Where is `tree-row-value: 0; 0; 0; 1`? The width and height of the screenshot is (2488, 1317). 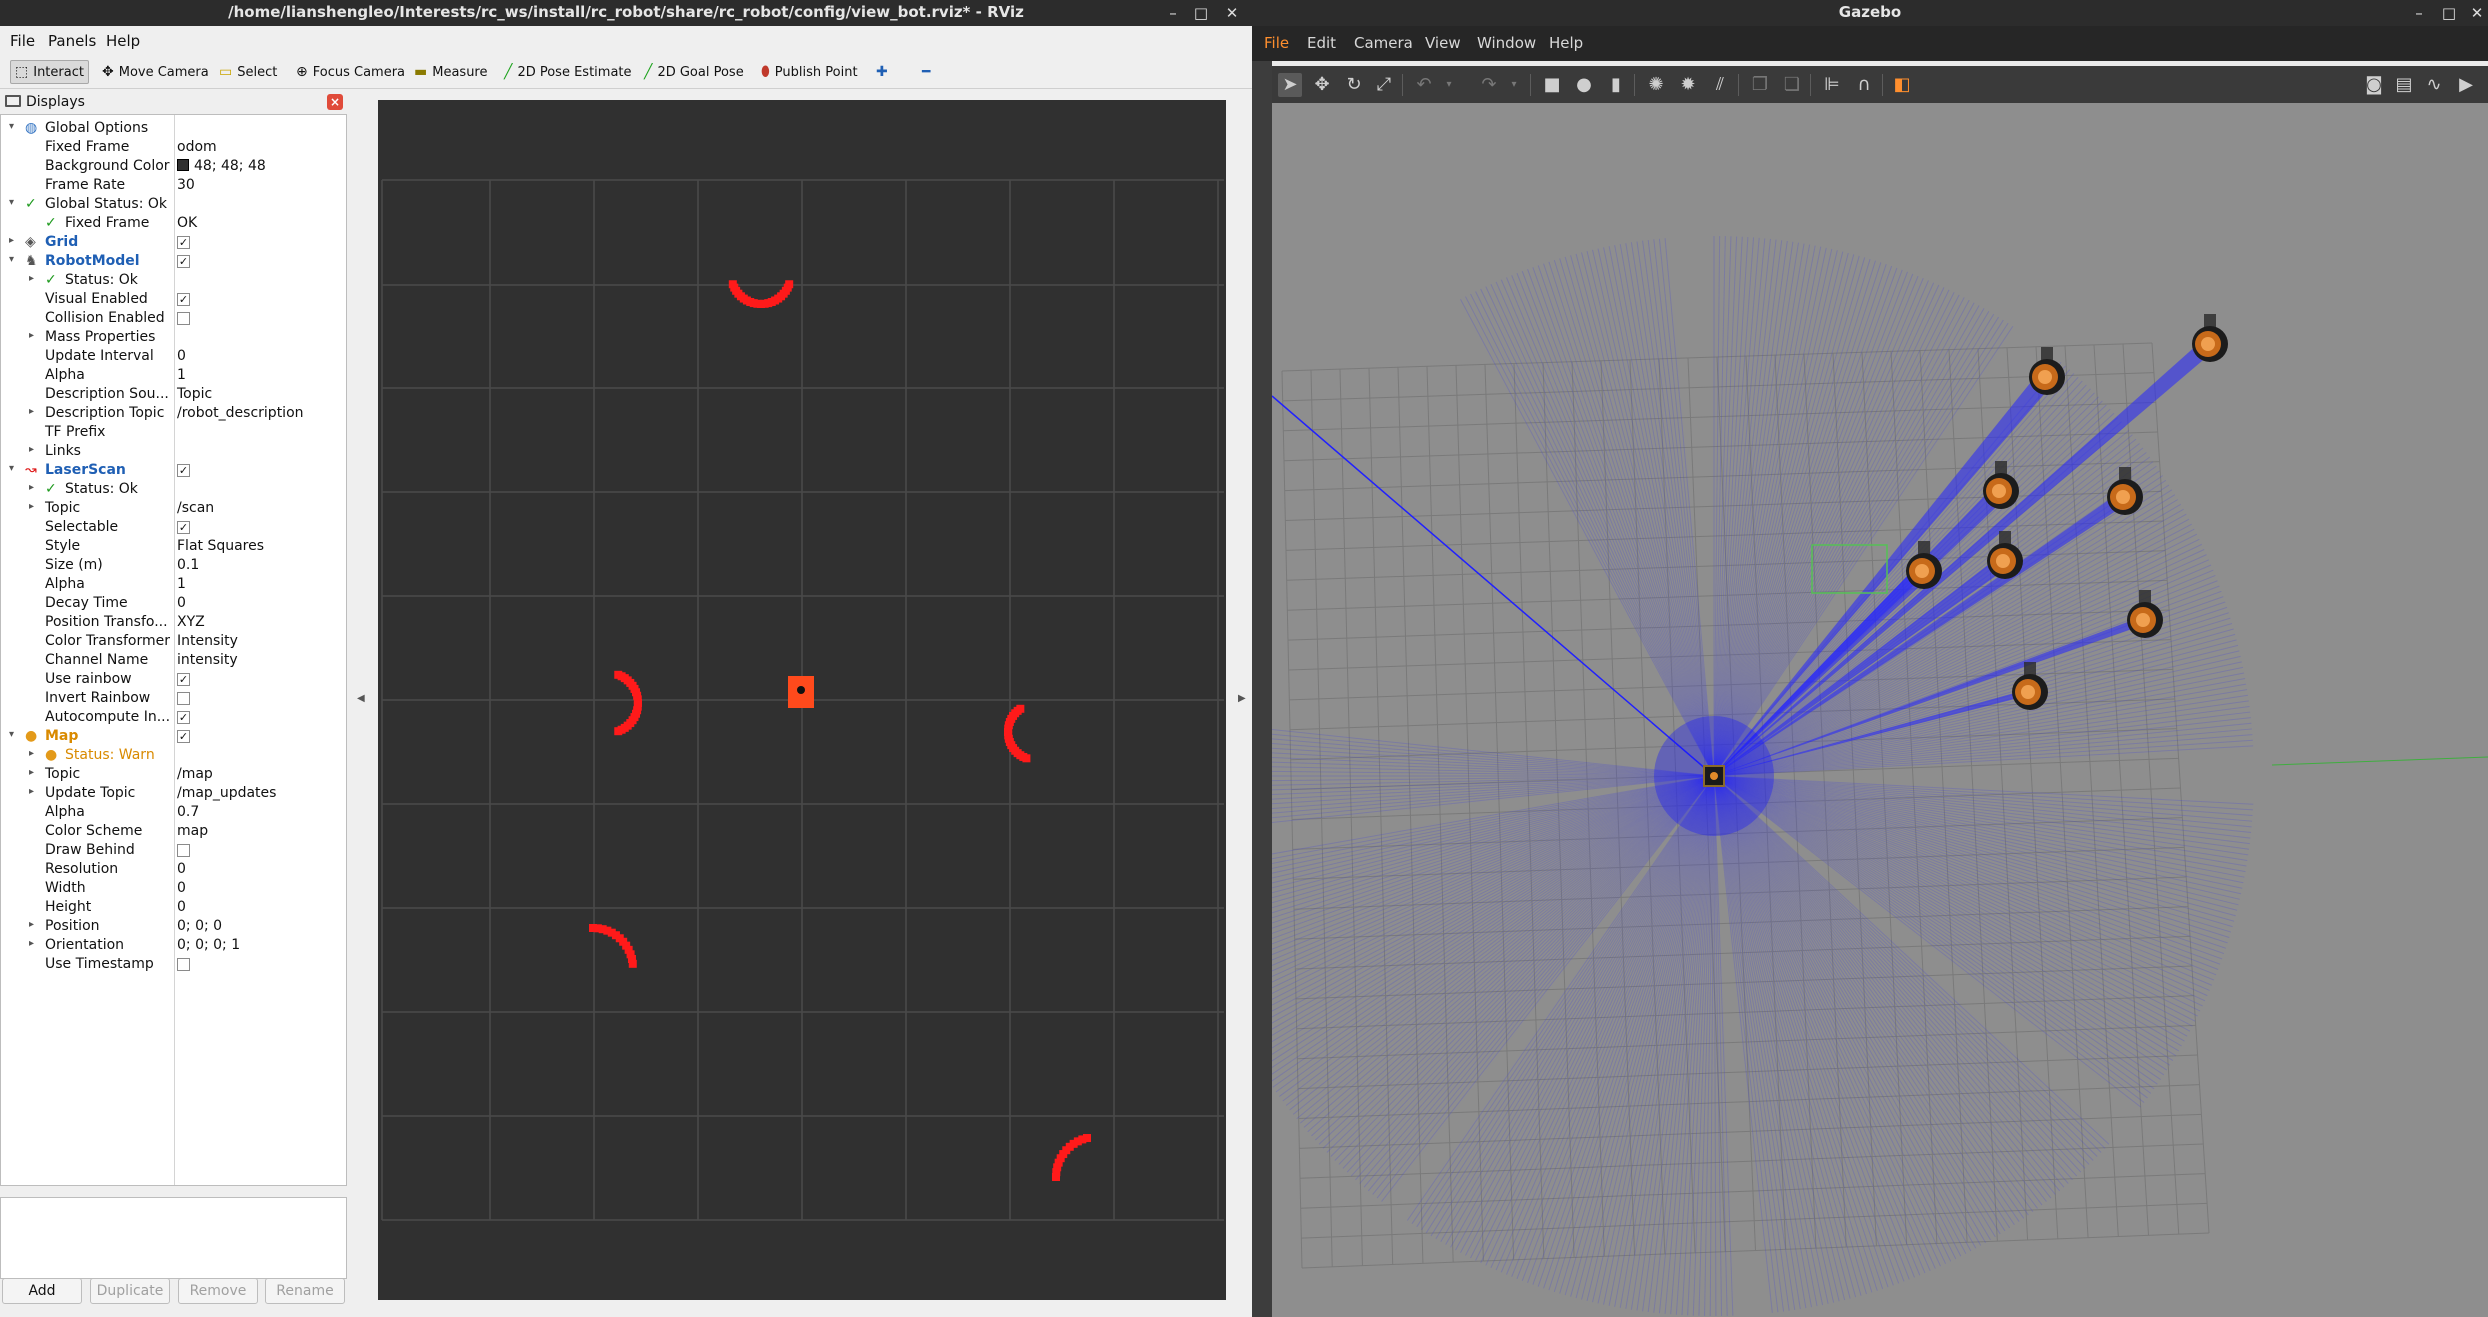
tree-row-value: 0; 0; 0; 1 is located at coordinates (208, 945).